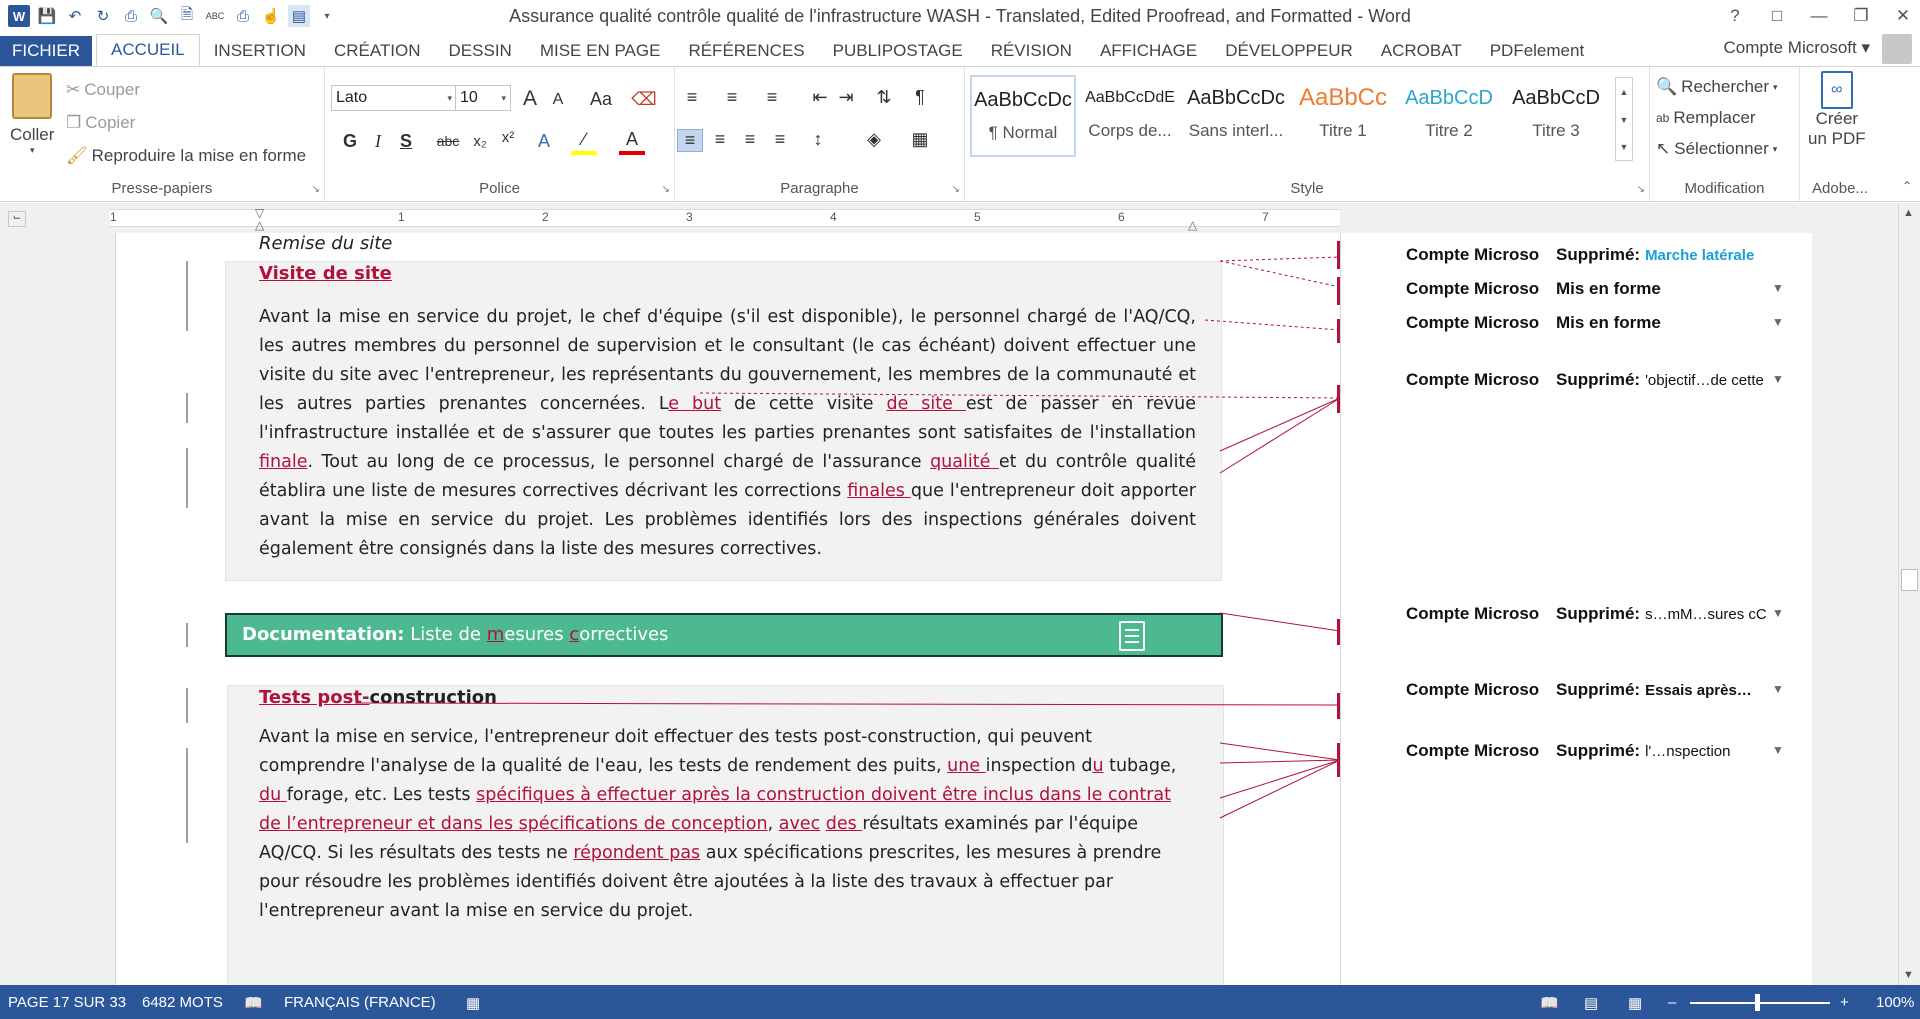  What do you see at coordinates (32, 114) in the screenshot?
I see `paste-button: Coller ▾` at bounding box center [32, 114].